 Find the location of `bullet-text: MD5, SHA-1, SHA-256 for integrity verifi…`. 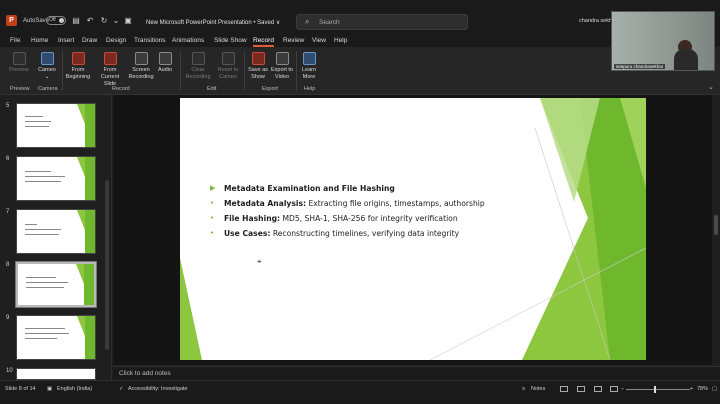

bullet-text: MD5, SHA-1, SHA-256 for integrity verifi… is located at coordinates (369, 218).